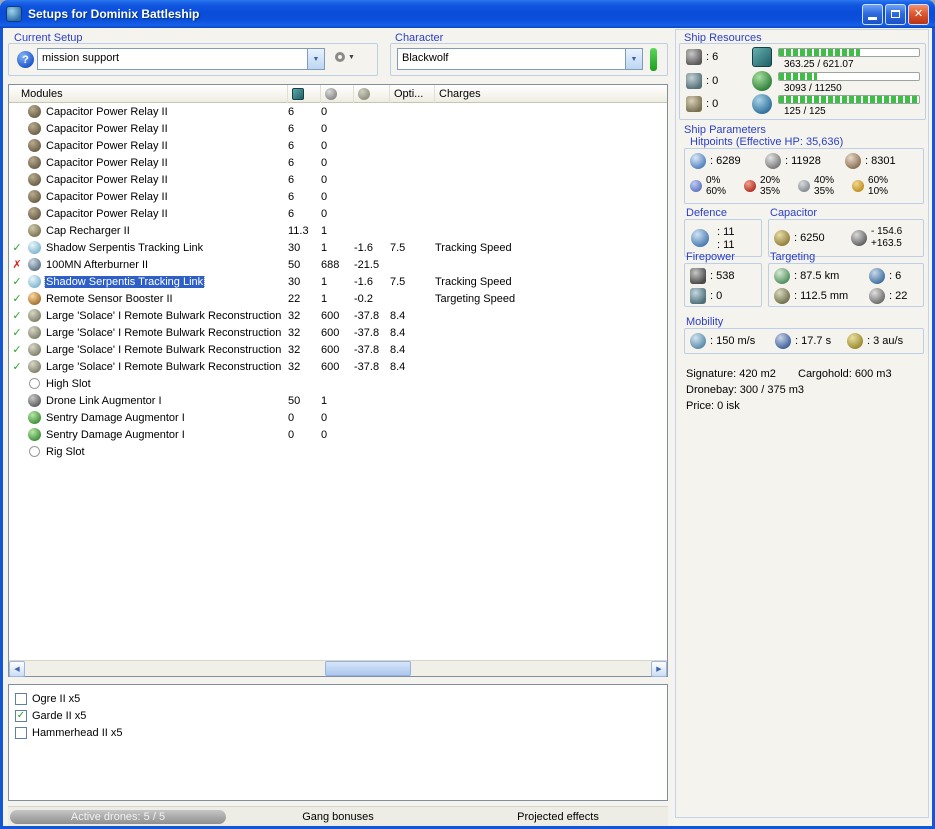  Describe the element at coordinates (148, 93) in the screenshot. I see `header-modules: Modules` at that location.